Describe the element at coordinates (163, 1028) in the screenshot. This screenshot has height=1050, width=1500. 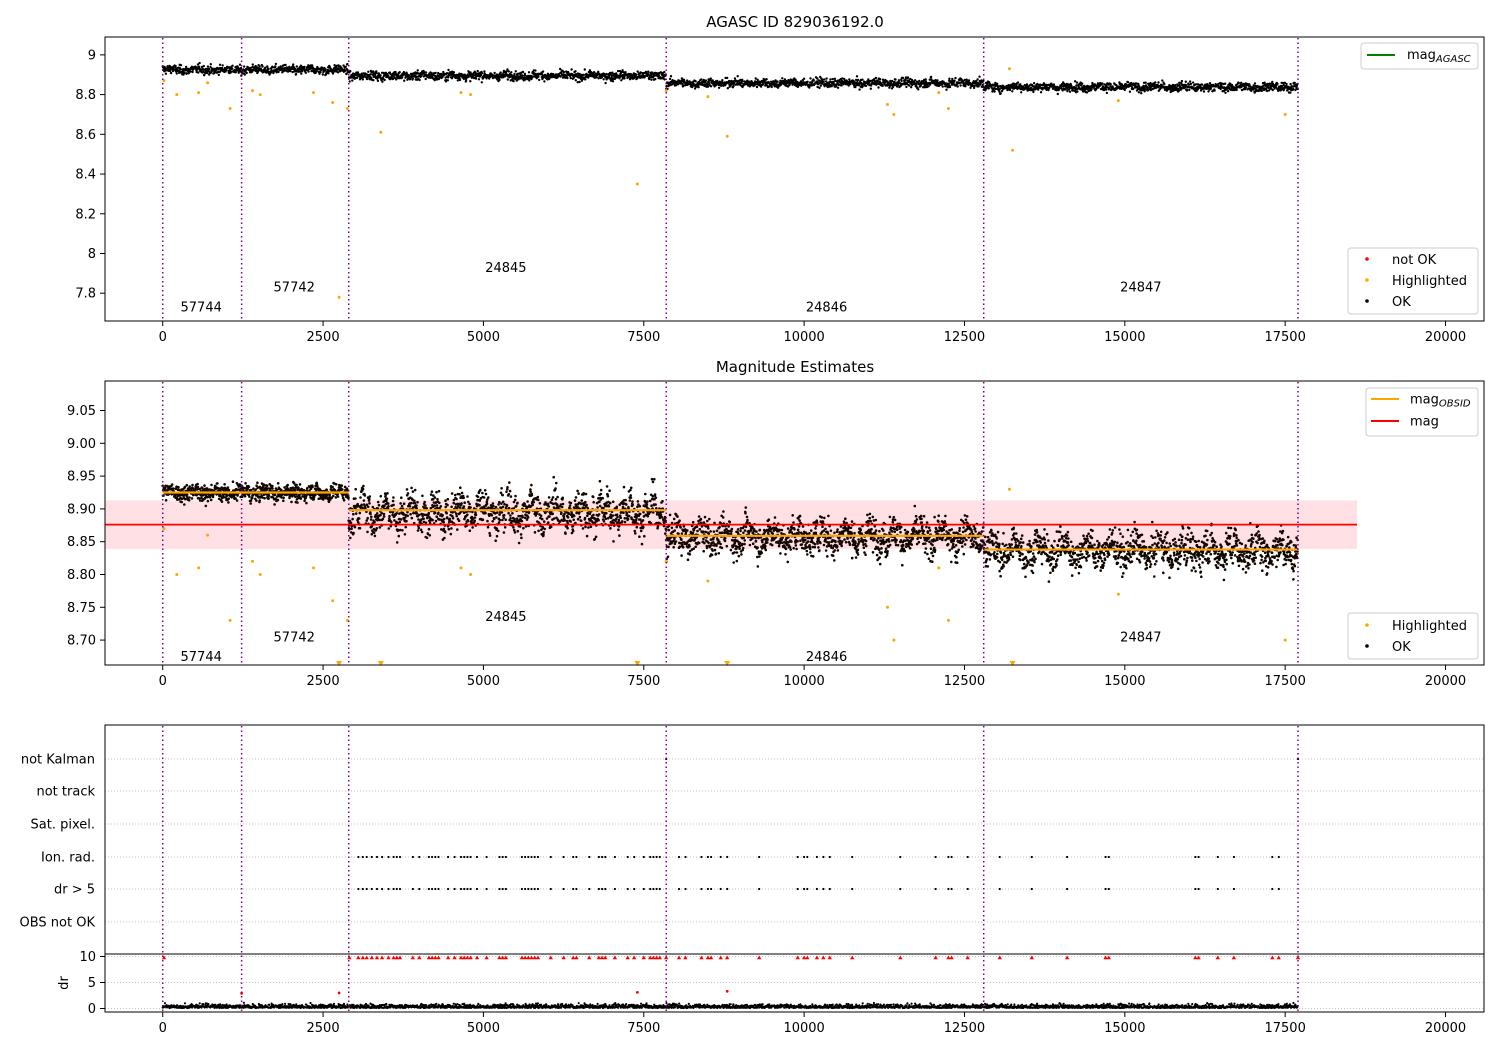
I see `flags-xtick-label: 0` at that location.